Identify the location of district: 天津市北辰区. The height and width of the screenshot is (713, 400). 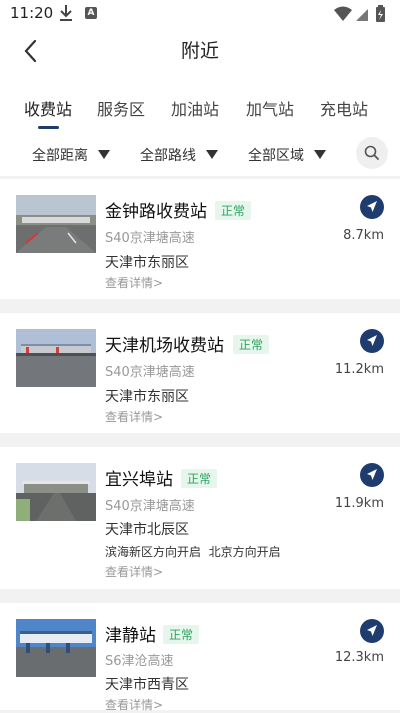
(147, 530).